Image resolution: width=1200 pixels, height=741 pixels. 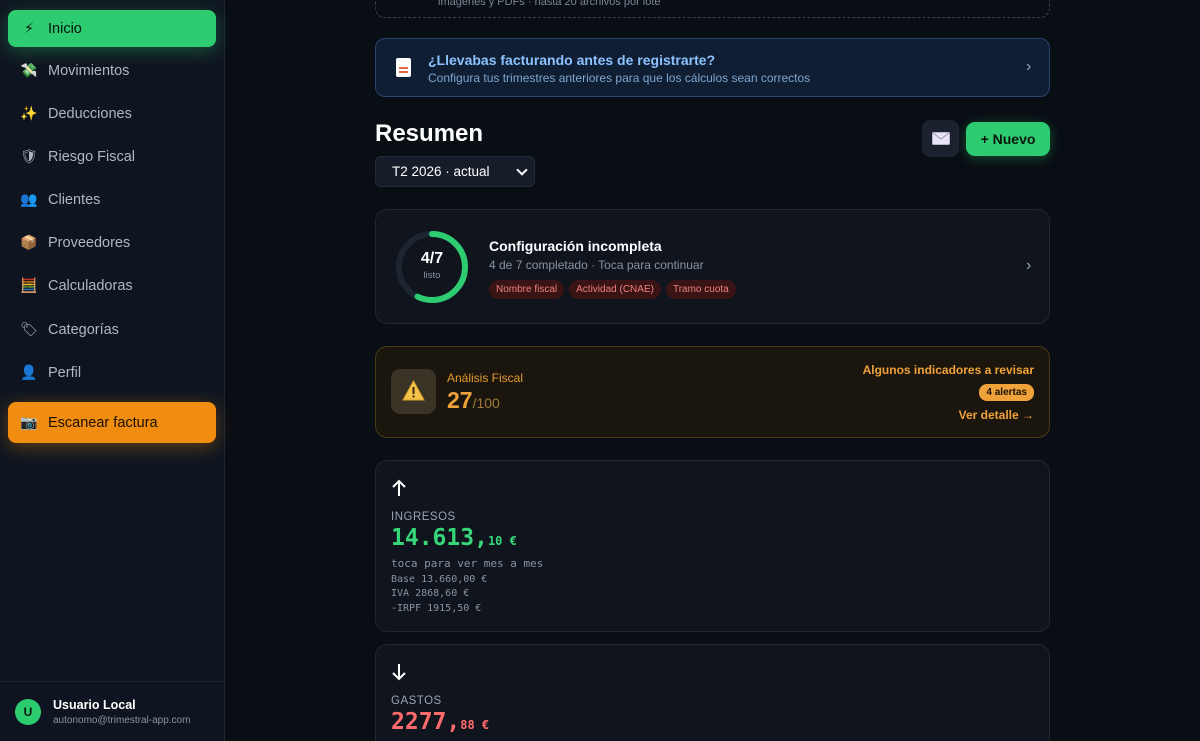 I want to click on expenses-value-dec: 88 €, so click(x=475, y=725).